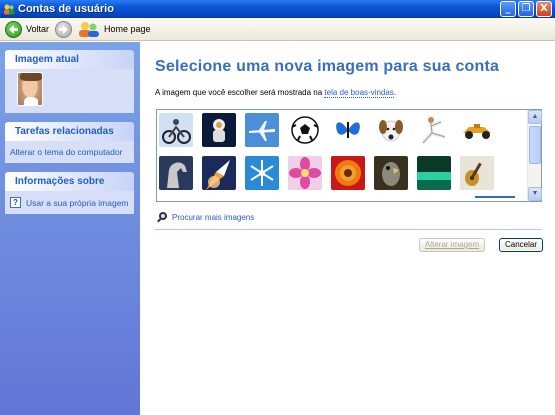 This screenshot has height=415, width=555. I want to click on divider, so click(348, 229).